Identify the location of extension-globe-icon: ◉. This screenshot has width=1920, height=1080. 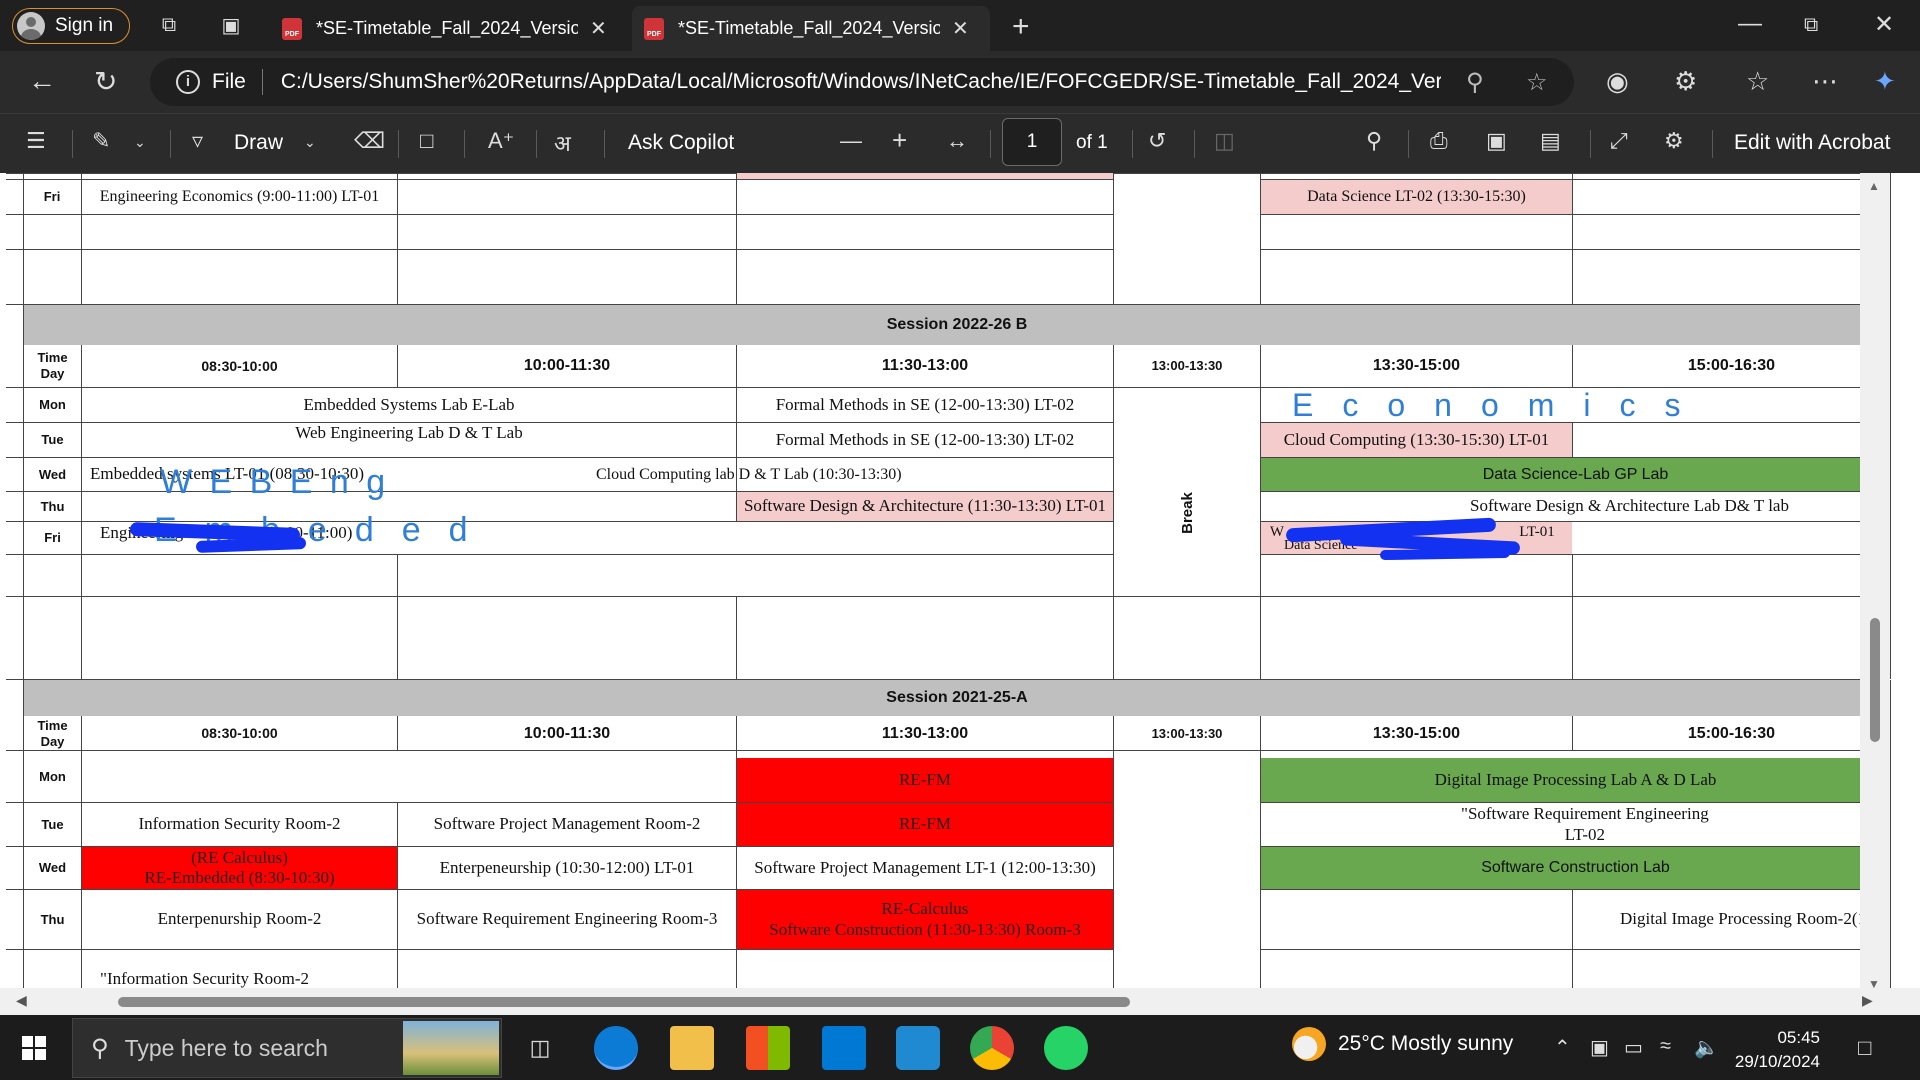
(1617, 81).